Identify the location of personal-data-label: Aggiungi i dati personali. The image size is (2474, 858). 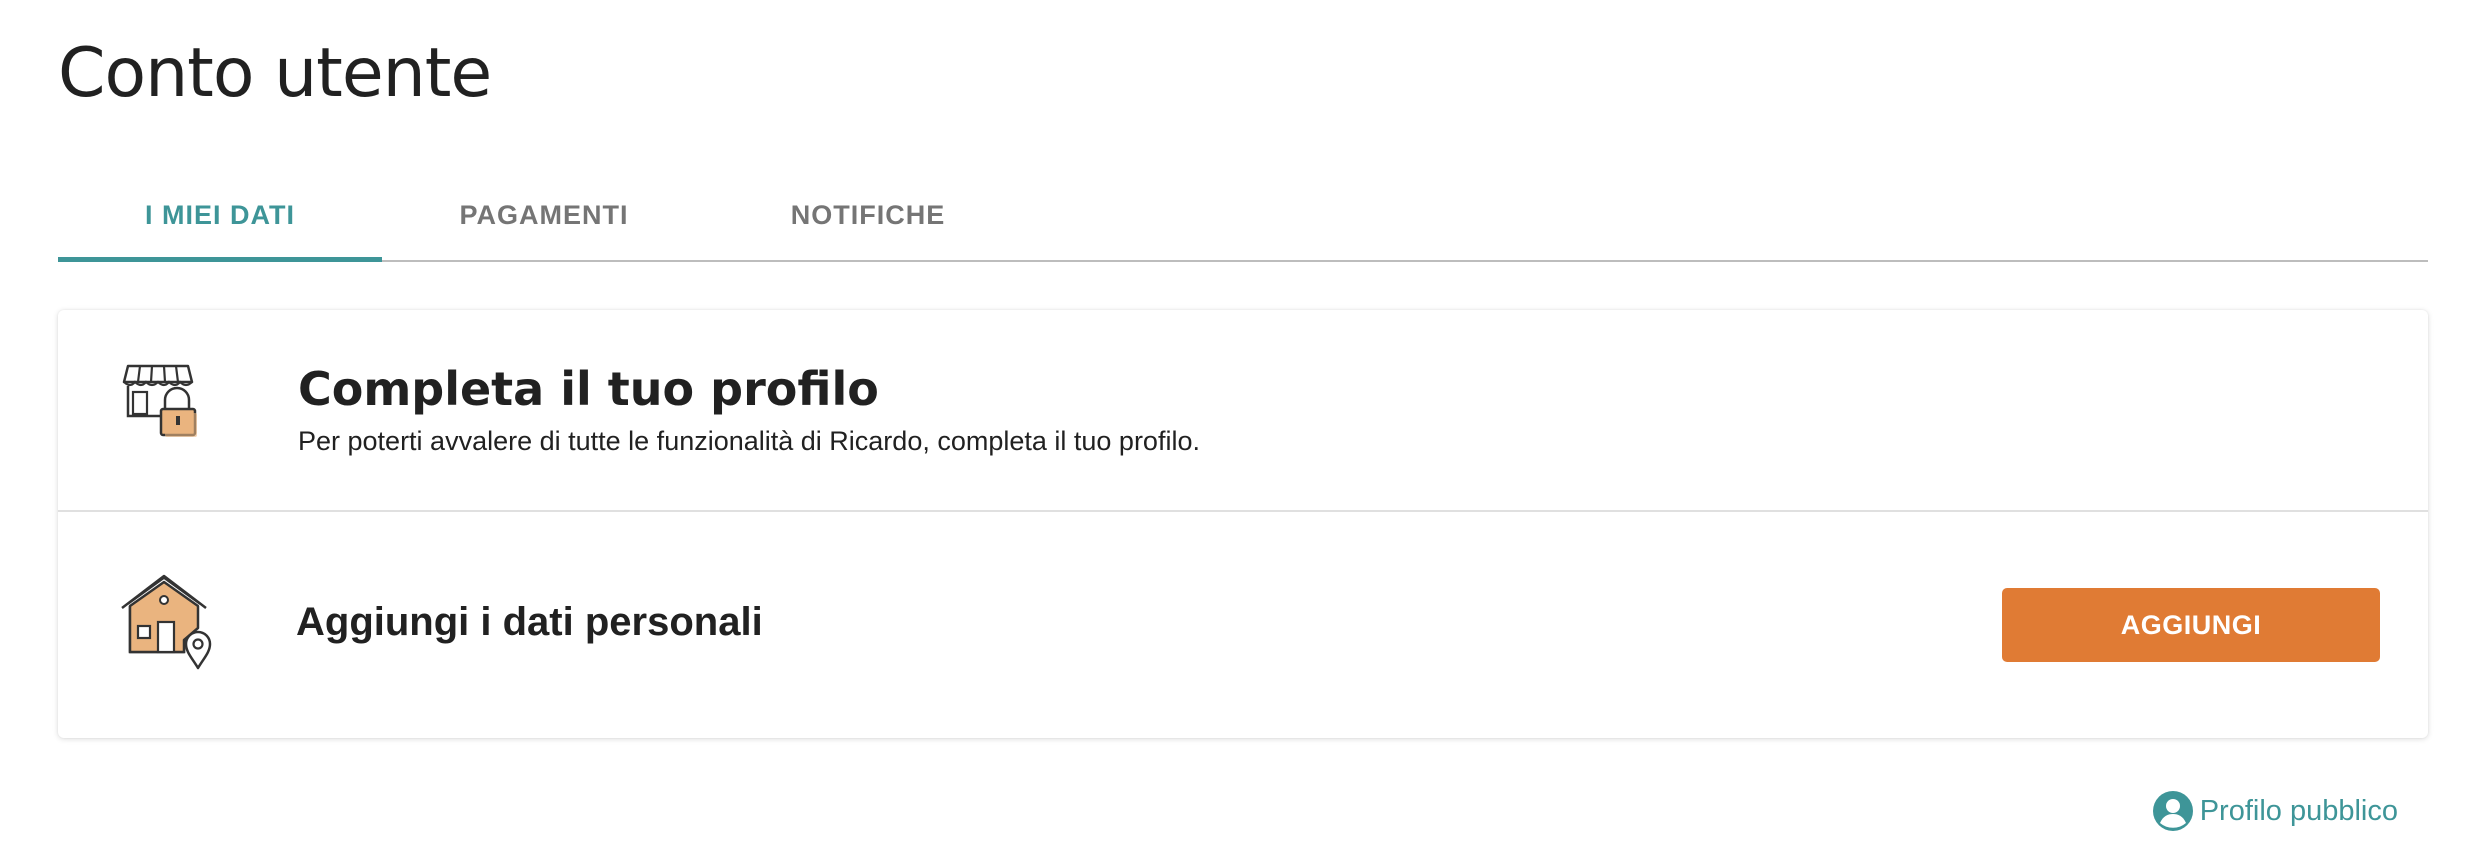
(529, 622).